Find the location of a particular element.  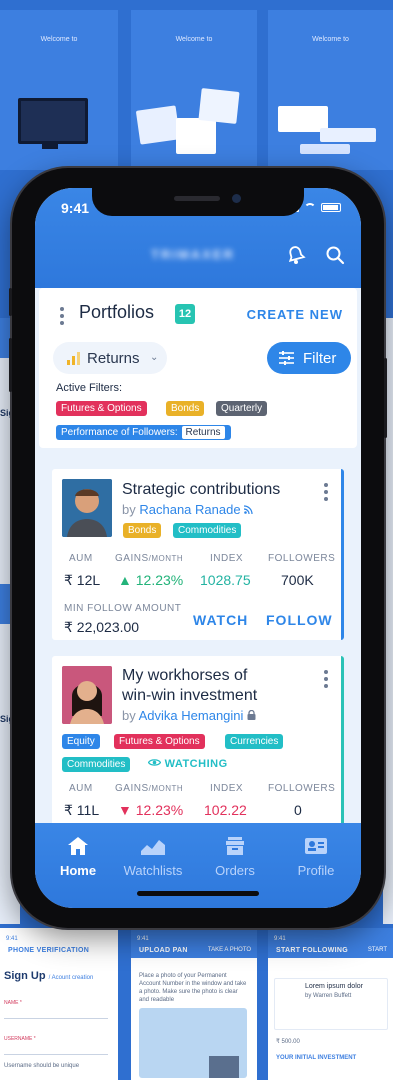

follow-button: FOLLOW is located at coordinates (299, 620).